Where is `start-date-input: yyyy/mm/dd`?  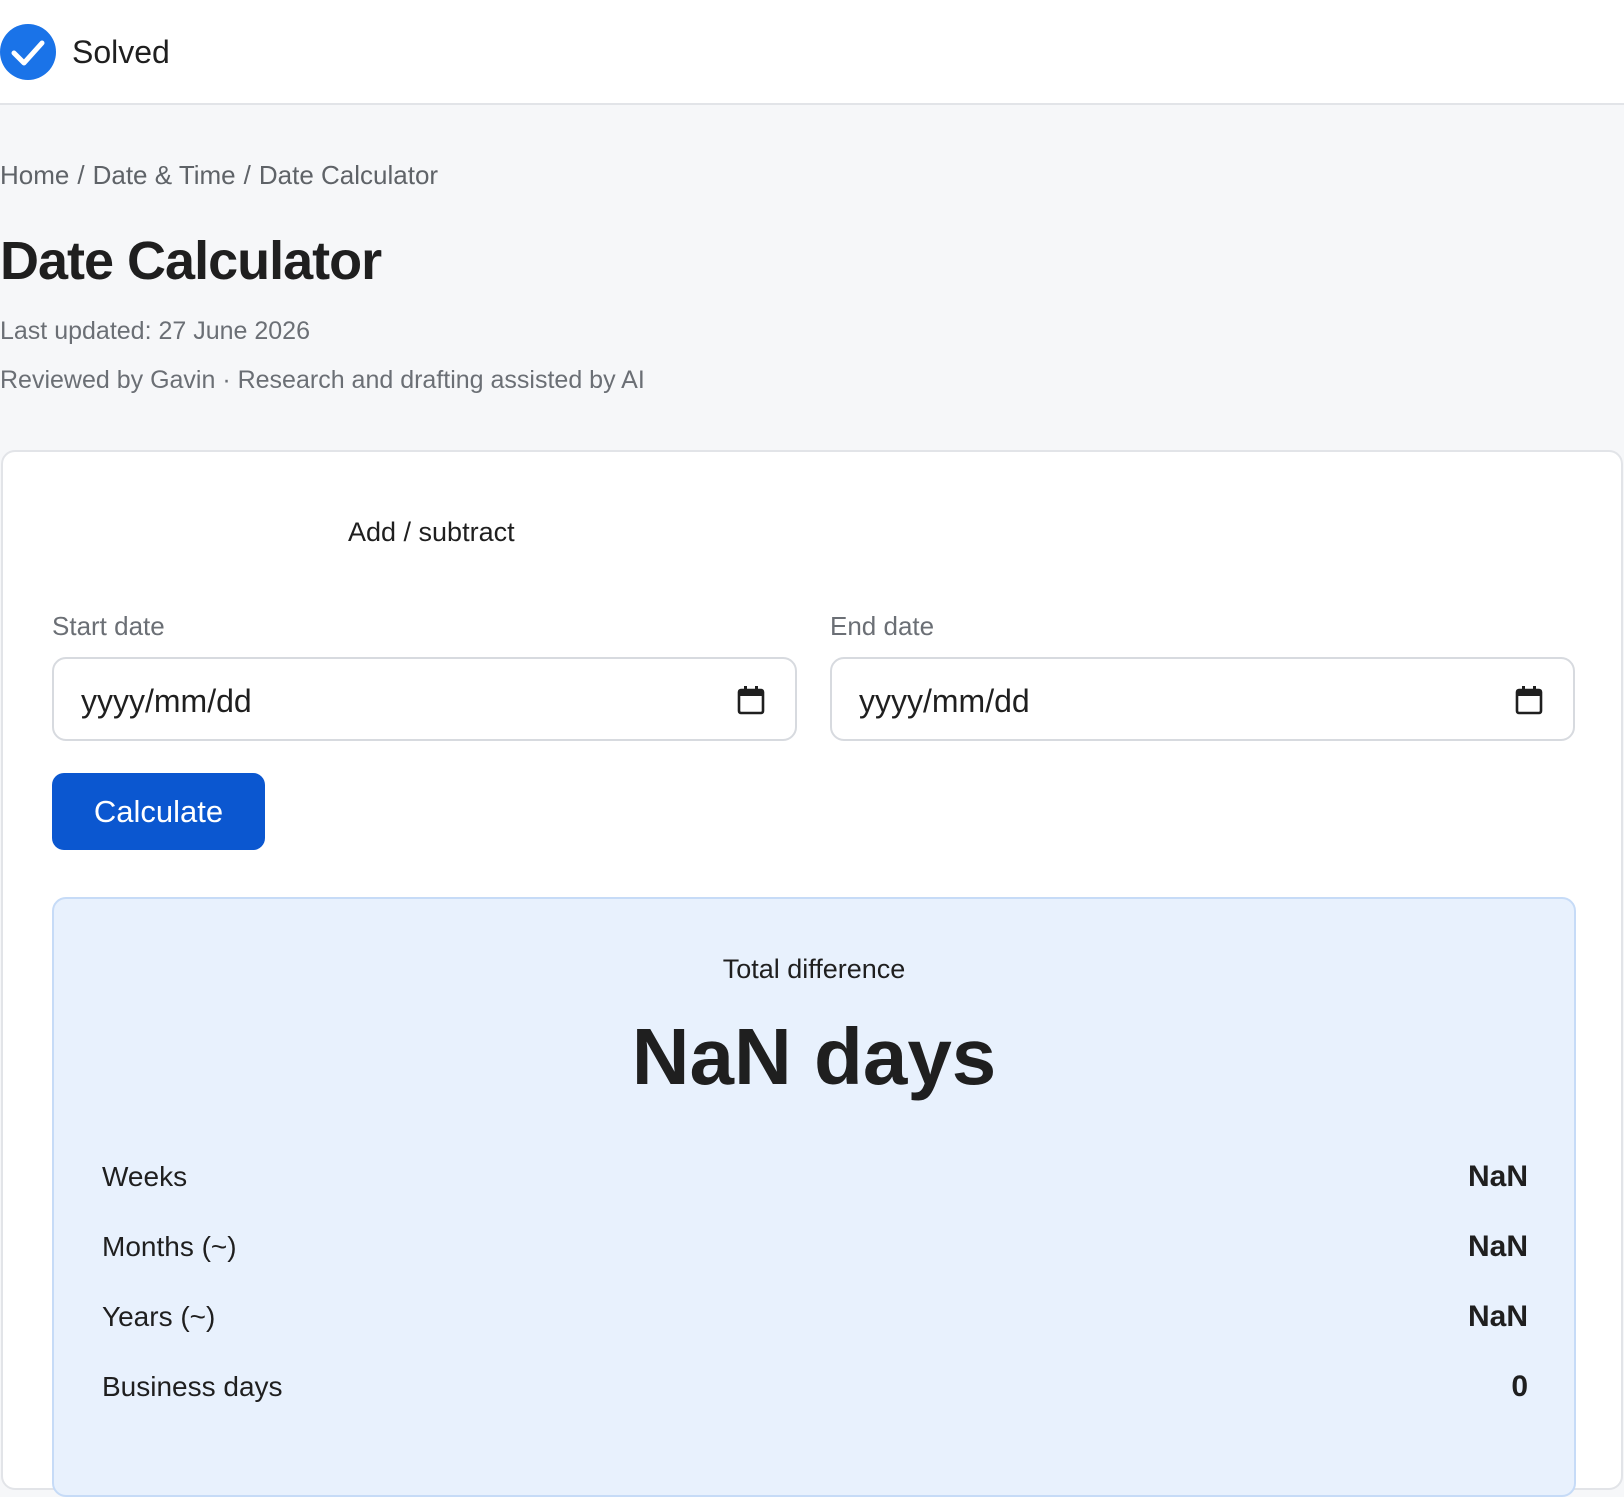
start-date-input: yyyy/mm/dd is located at coordinates (424, 699).